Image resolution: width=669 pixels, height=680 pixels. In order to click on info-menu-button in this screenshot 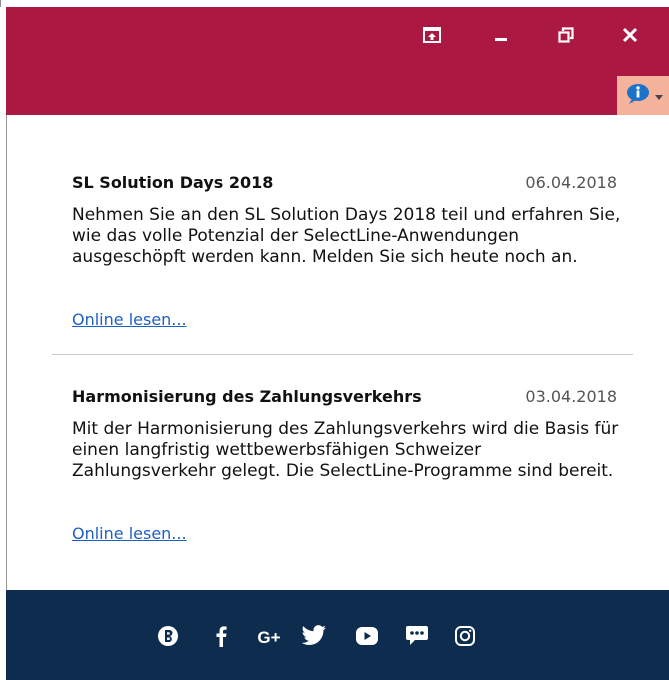, I will do `click(643, 95)`.